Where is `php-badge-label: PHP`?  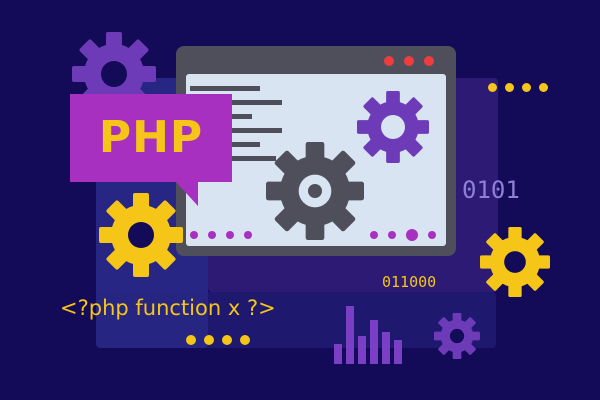
php-badge-label: PHP is located at coordinates (151, 137).